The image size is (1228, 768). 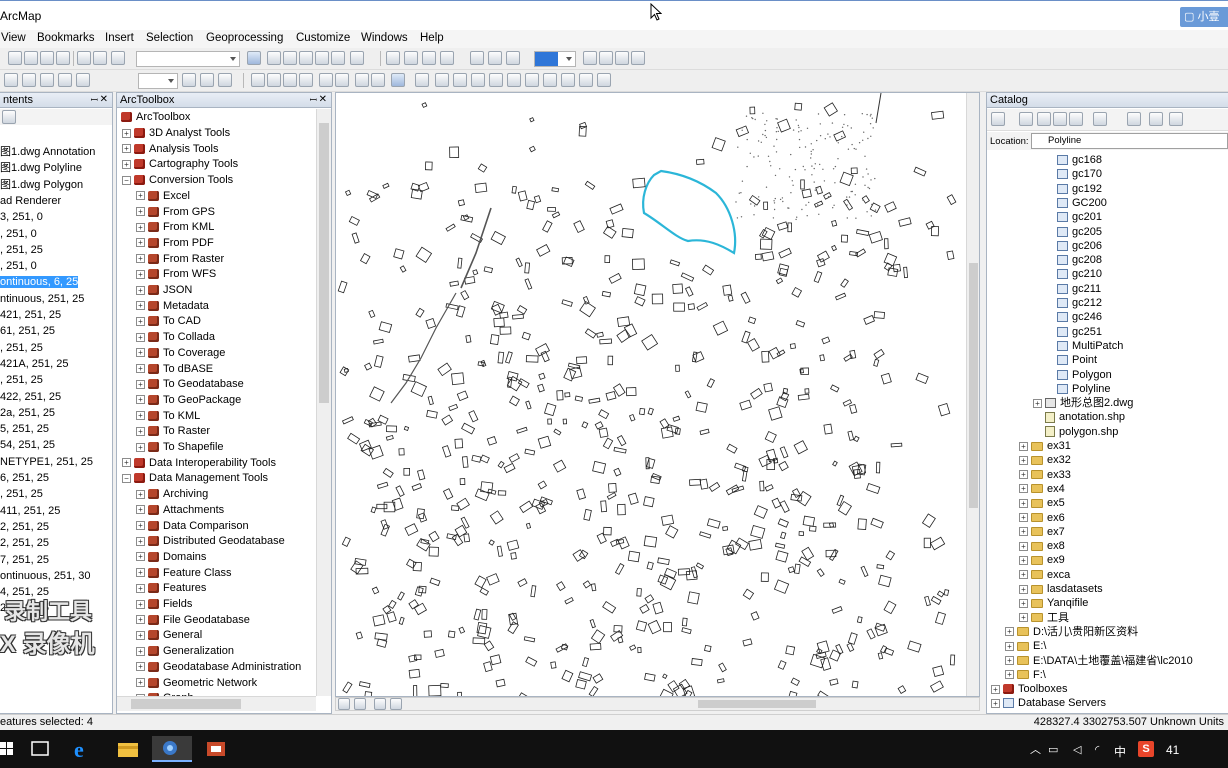 I want to click on table-icon, so click(x=606, y=58).